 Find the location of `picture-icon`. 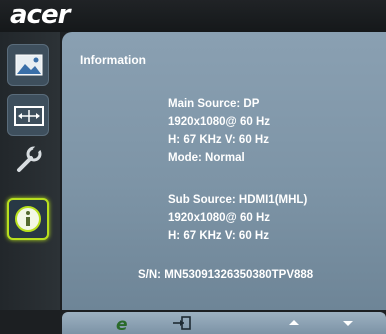

picture-icon is located at coordinates (29, 65).